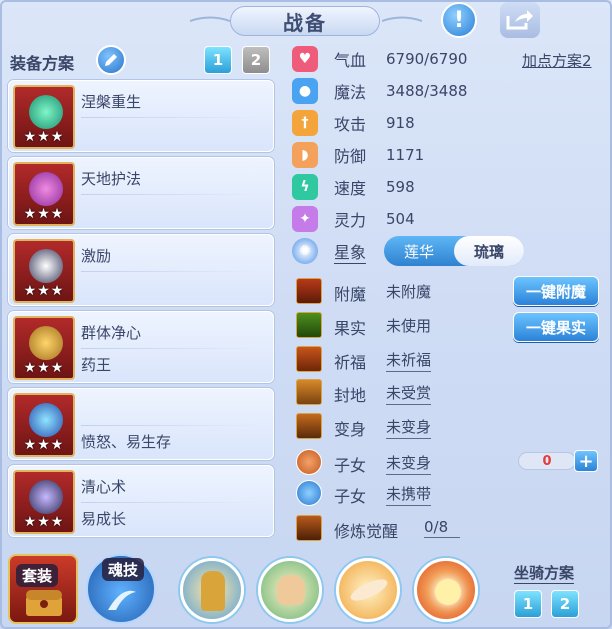 This screenshot has height=629, width=612. I want to click on stat-value: 1171, so click(405, 155).